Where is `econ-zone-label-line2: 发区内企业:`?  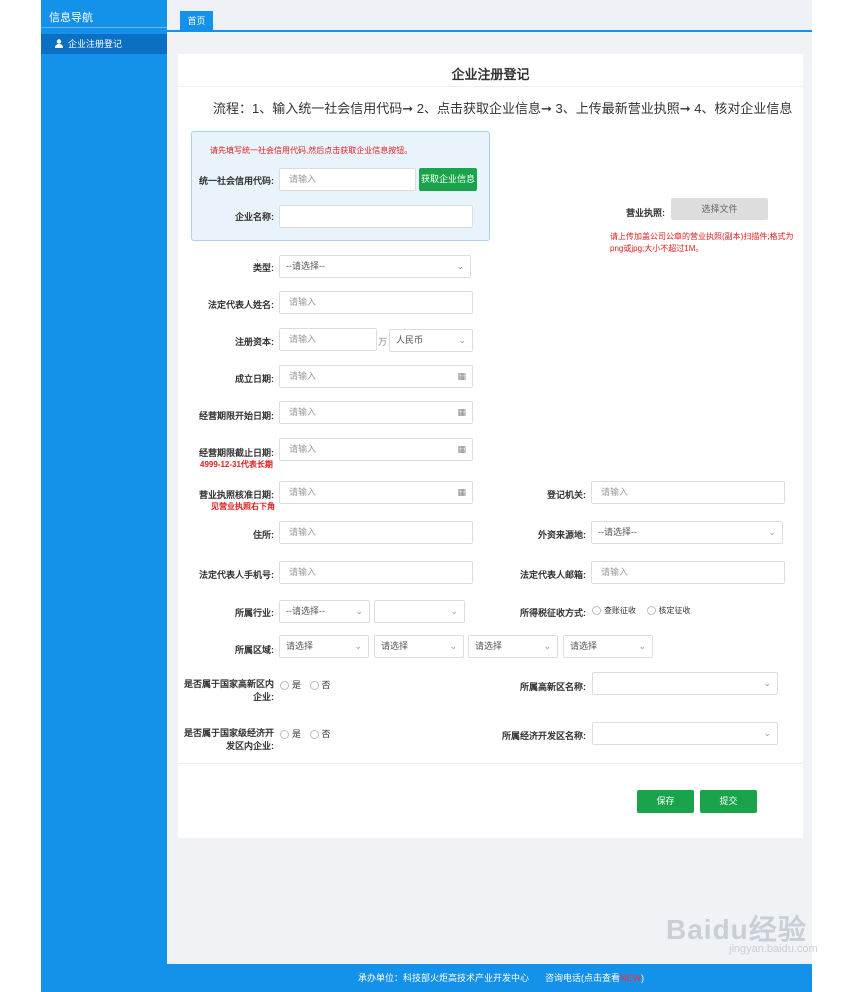 econ-zone-label-line2: 发区内企业: is located at coordinates (250, 746).